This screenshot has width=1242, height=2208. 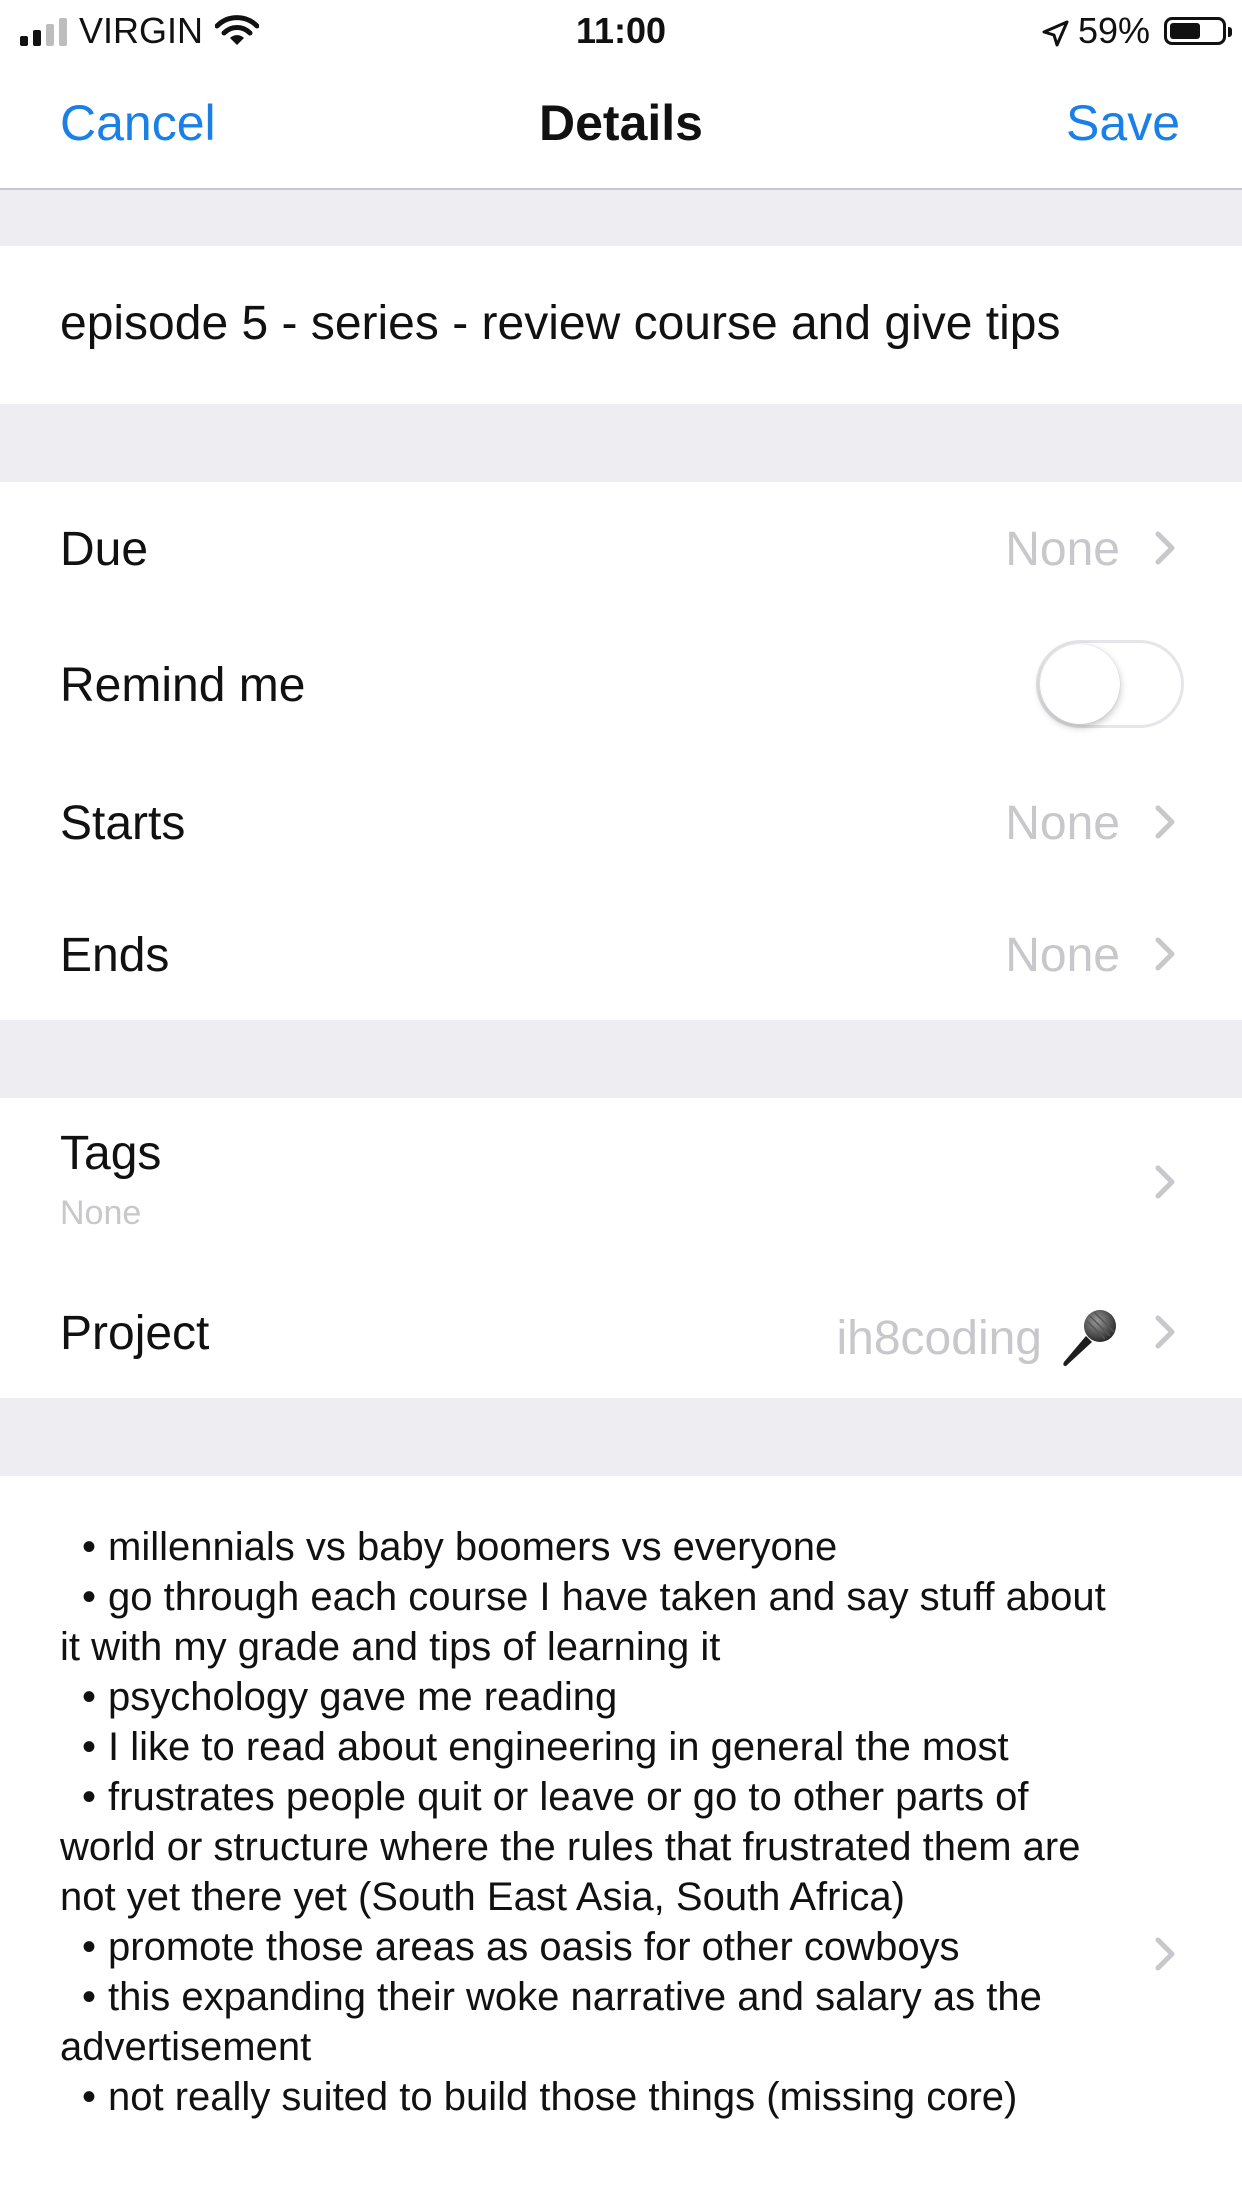 What do you see at coordinates (621, 126) in the screenshot?
I see `navigation-bar: Cancel Details Save` at bounding box center [621, 126].